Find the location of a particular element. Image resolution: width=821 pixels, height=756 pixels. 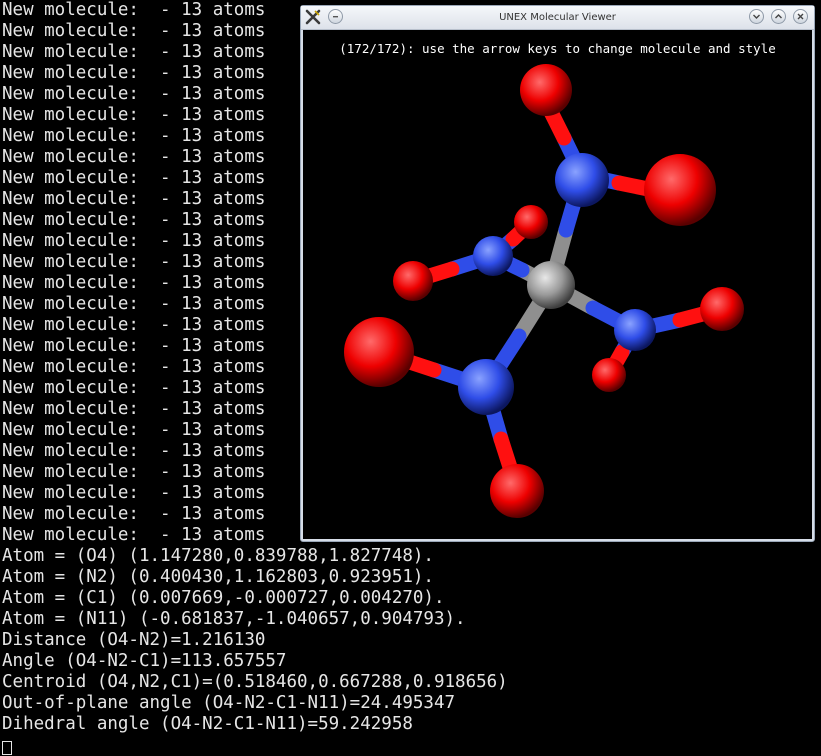

chevron-down-icon is located at coordinates (756, 16).